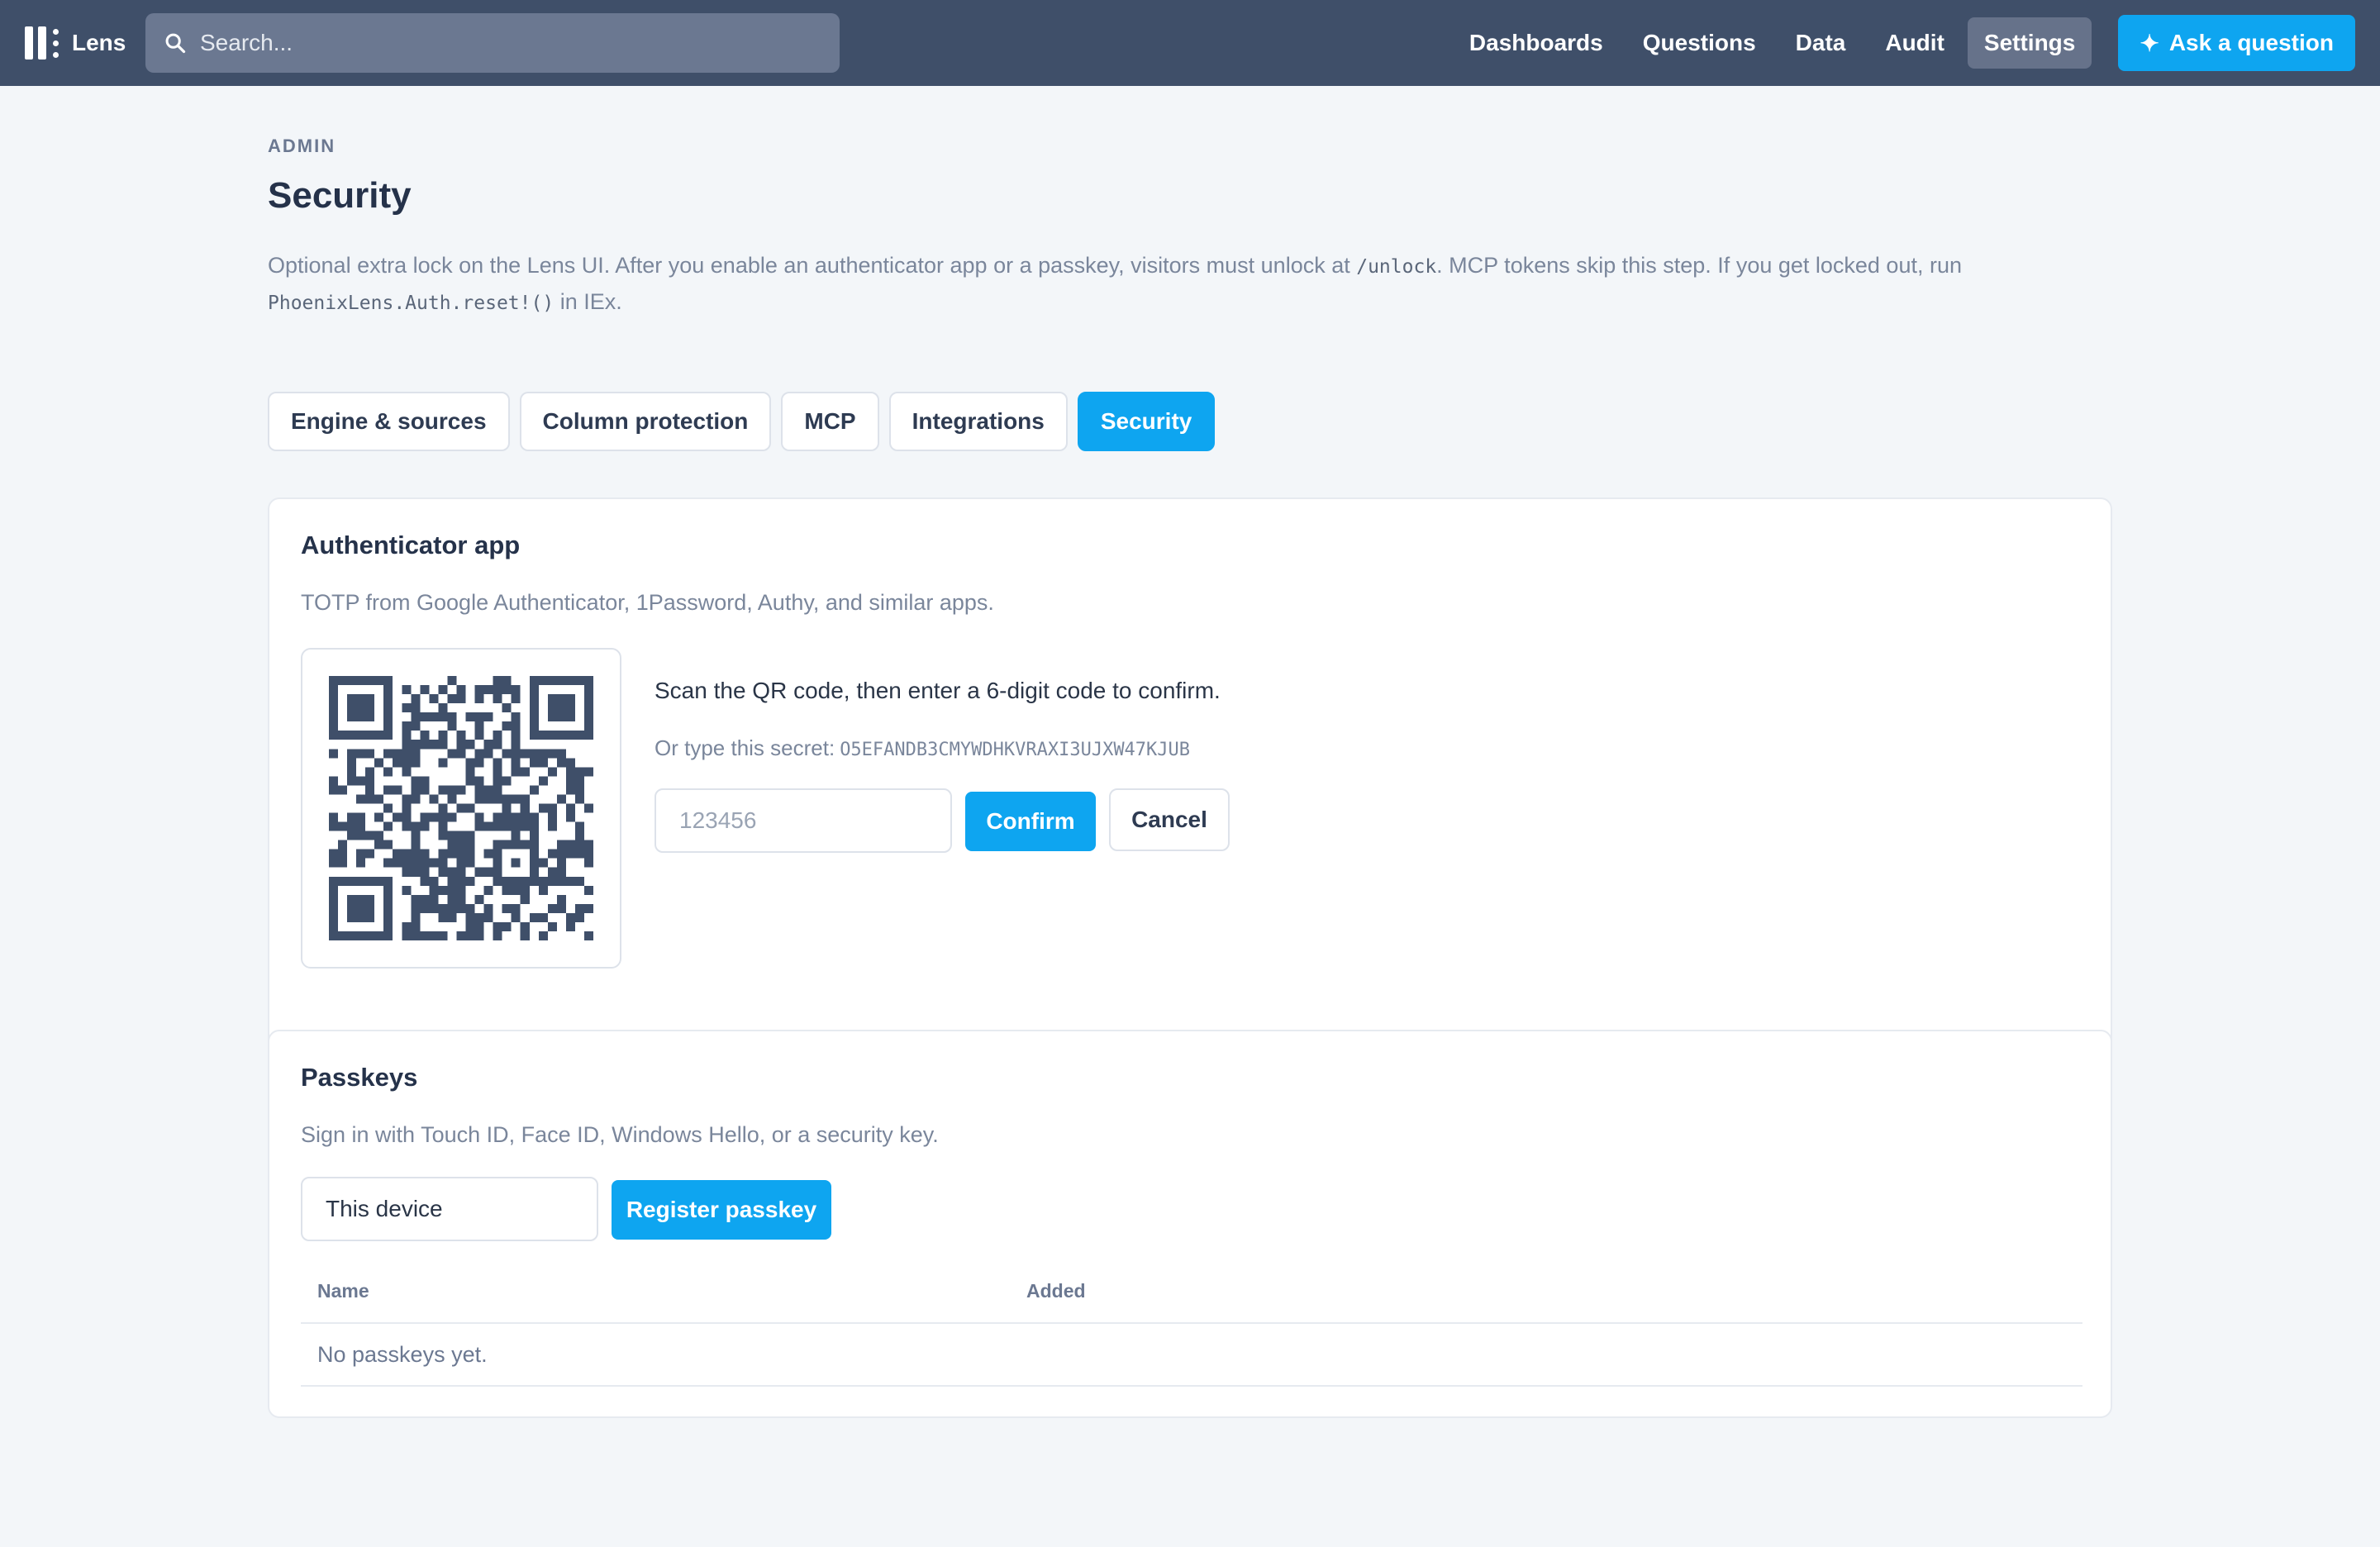  Describe the element at coordinates (389, 421) in the screenshot. I see `tab-engine-sources: Engine & sources` at that location.